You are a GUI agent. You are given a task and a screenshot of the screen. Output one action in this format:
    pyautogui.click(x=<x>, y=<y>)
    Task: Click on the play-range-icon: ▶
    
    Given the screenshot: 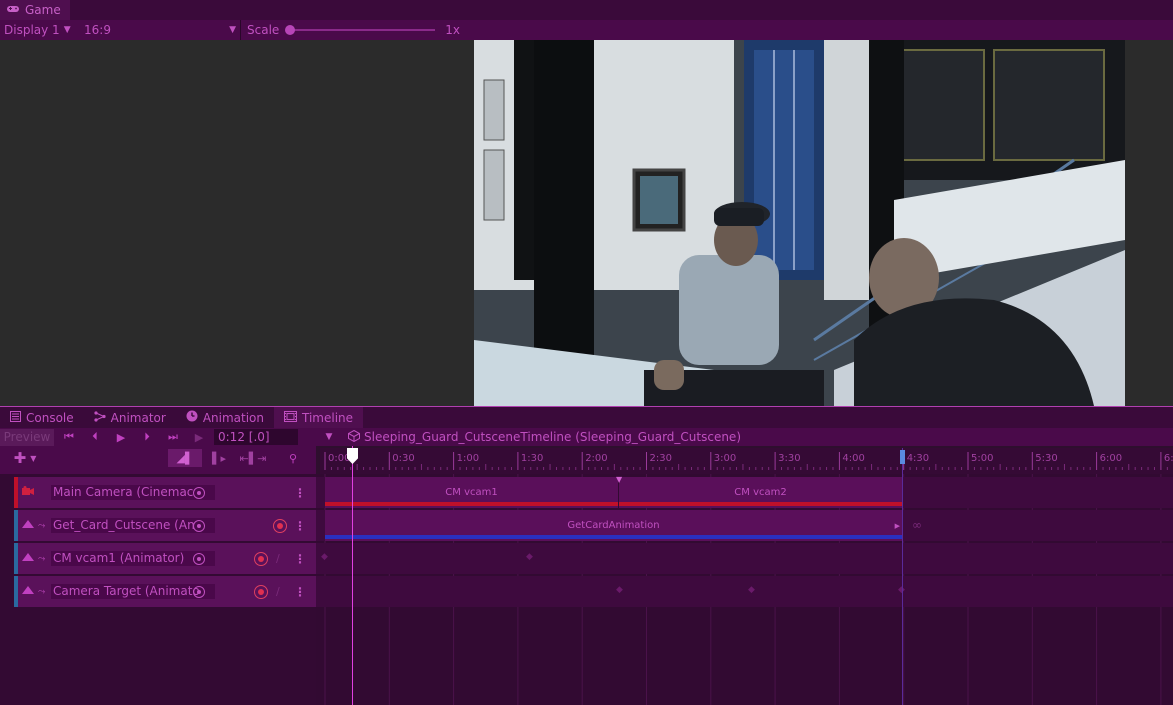 What is the action you would take?
    pyautogui.click(x=199, y=437)
    